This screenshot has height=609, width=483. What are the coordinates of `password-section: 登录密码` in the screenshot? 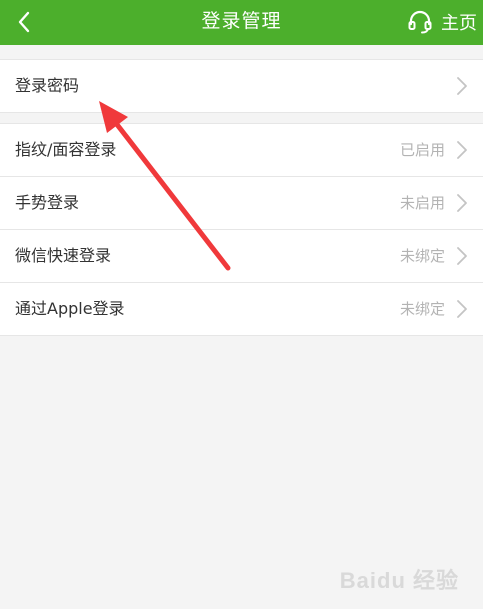 It's located at (241, 86).